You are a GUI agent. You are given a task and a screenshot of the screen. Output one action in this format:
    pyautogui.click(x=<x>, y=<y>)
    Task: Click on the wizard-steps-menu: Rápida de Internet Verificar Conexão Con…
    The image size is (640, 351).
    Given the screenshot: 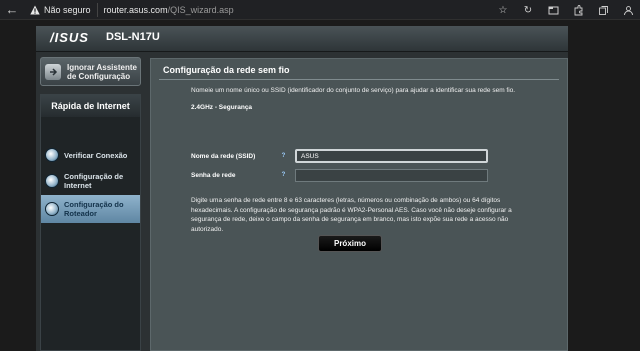 What is the action you would take?
    pyautogui.click(x=90, y=222)
    